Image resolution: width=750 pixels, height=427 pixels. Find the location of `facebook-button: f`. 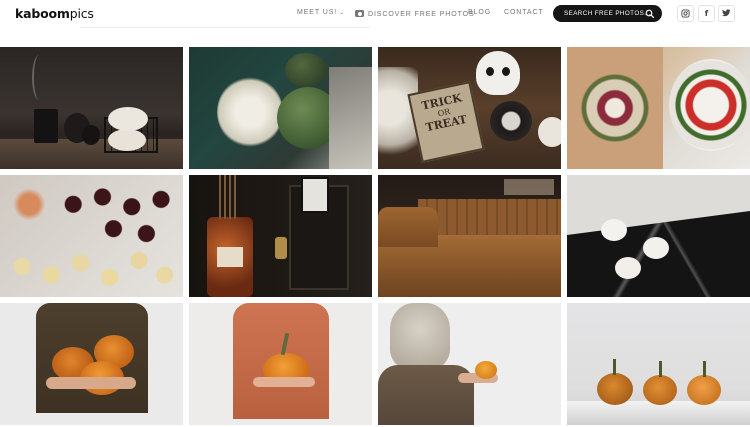

facebook-button: f is located at coordinates (706, 13).